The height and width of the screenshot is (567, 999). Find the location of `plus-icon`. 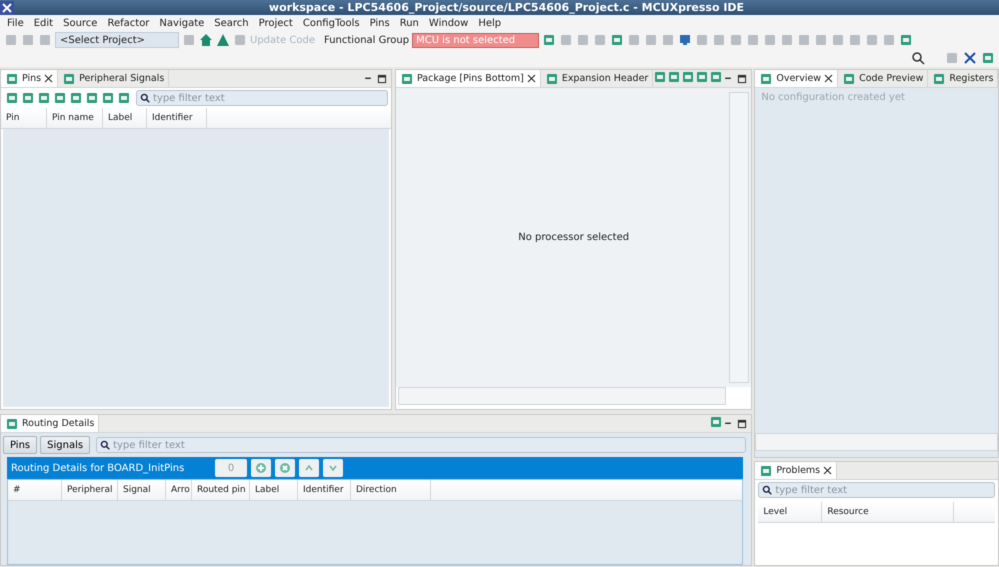

plus-icon is located at coordinates (261, 468).